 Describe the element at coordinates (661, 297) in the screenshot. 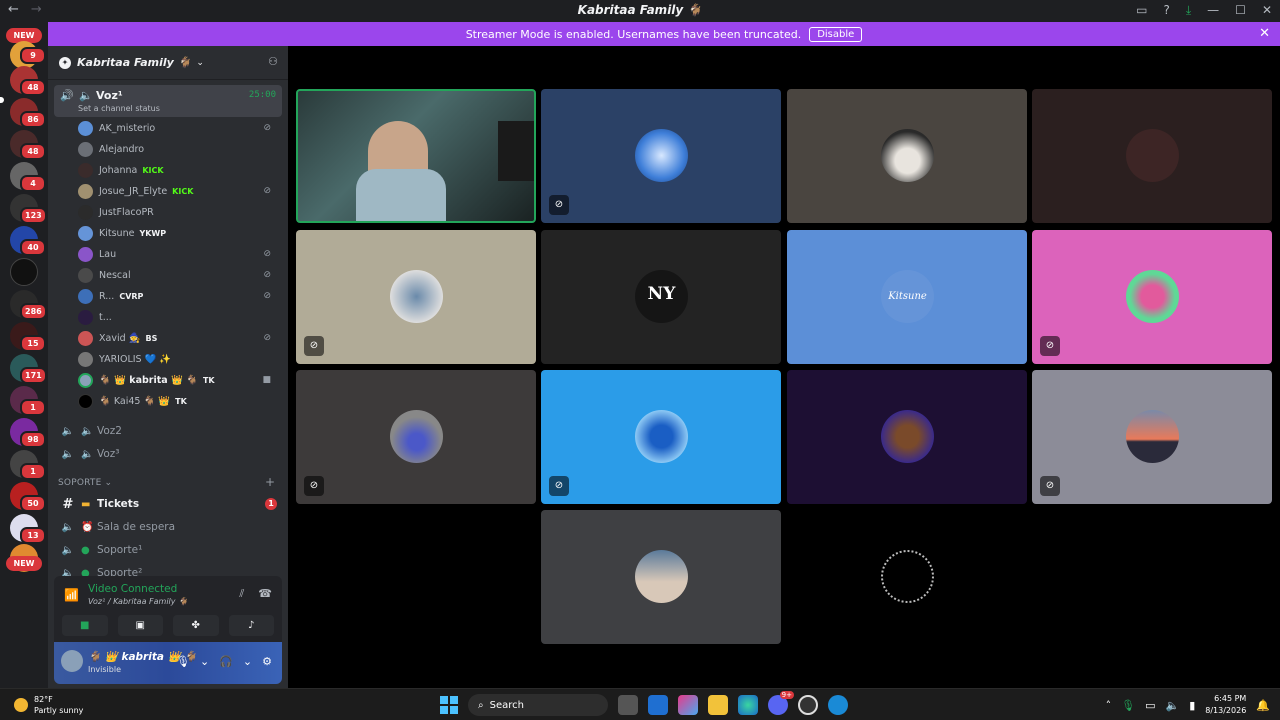

I see `video-tile: NY` at that location.